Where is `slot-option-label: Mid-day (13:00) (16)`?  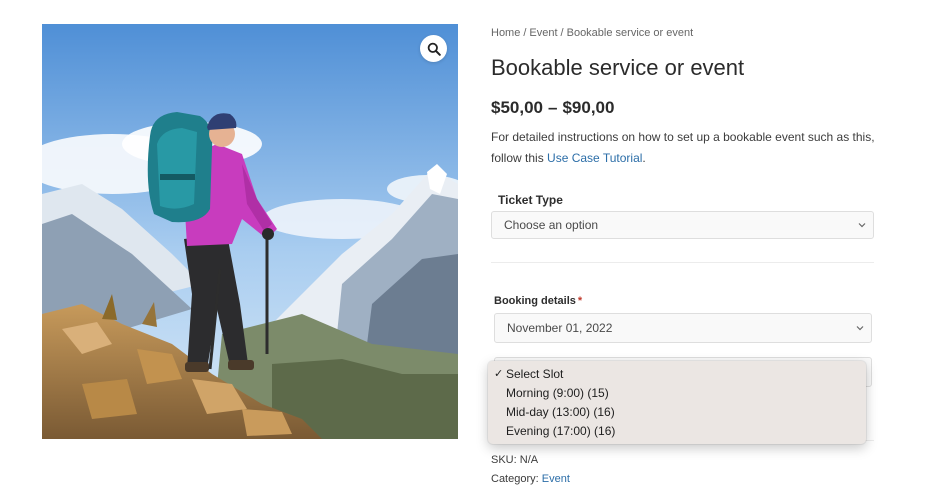
slot-option-label: Mid-day (13:00) (16) is located at coordinates (560, 412).